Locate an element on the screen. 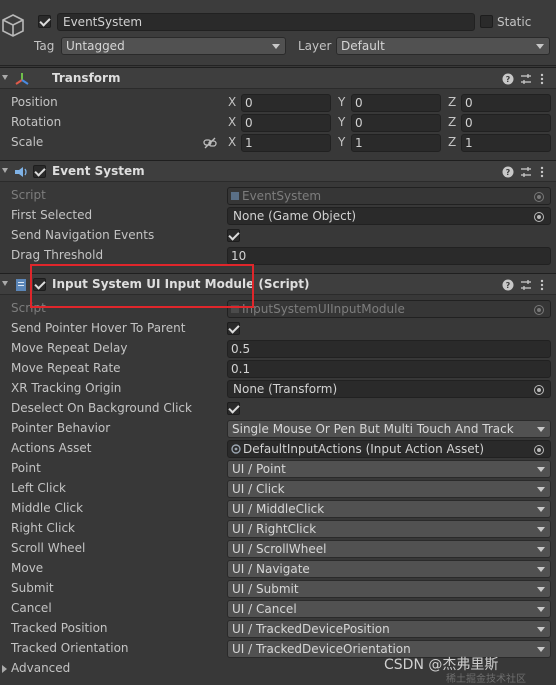 This screenshot has width=556, height=685. move-rate-row: Move Repeat Rate 0.1 is located at coordinates (278, 369).